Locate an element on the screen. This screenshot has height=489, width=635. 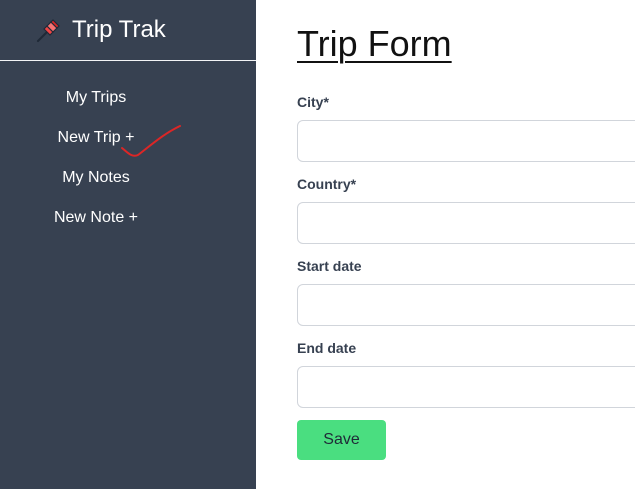
end-date-input is located at coordinates (466, 387).